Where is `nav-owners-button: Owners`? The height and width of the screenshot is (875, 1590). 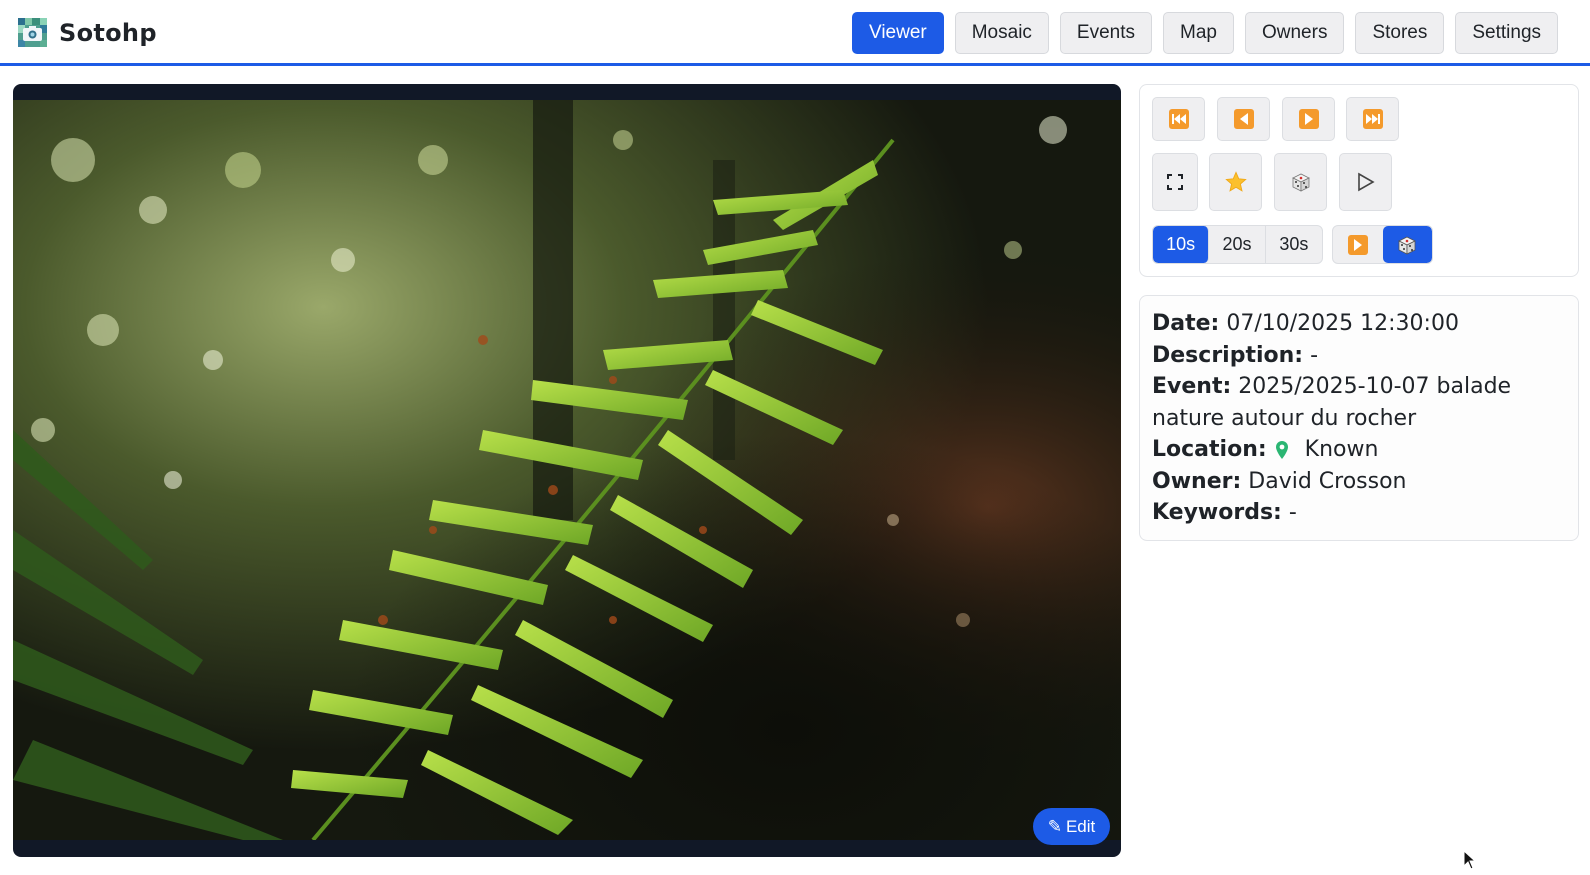 nav-owners-button: Owners is located at coordinates (1294, 33).